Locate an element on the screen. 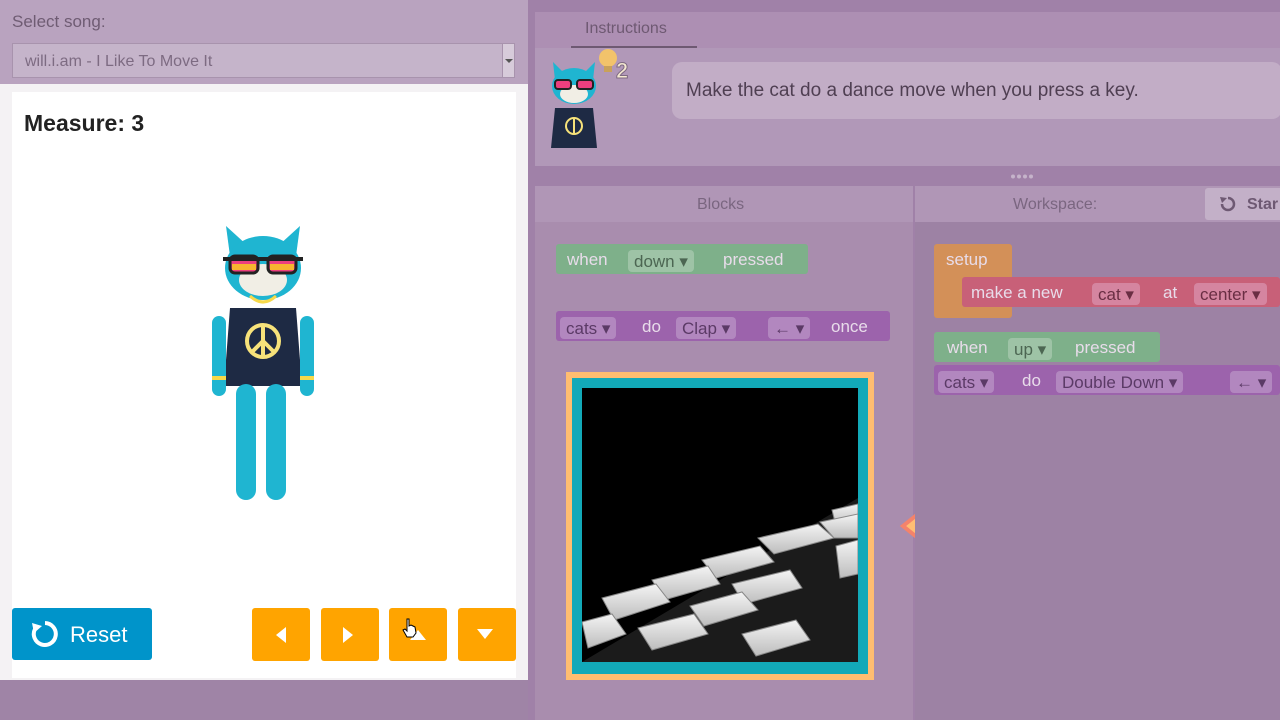  do-move-block: cats ▾ do Clap ▾ ← ▾ once is located at coordinates (723, 326).